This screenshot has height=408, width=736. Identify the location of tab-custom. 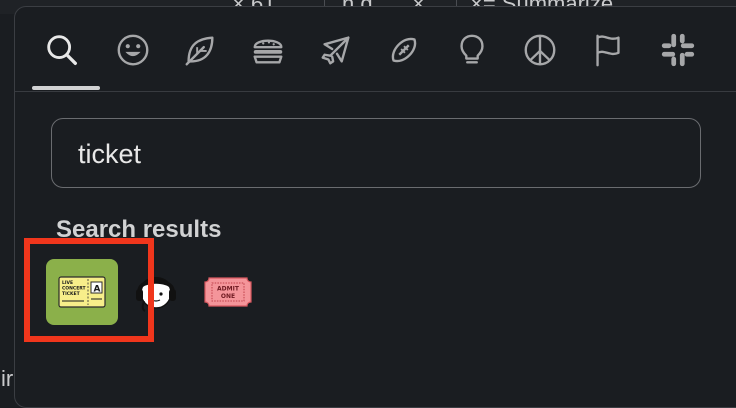
(678, 50).